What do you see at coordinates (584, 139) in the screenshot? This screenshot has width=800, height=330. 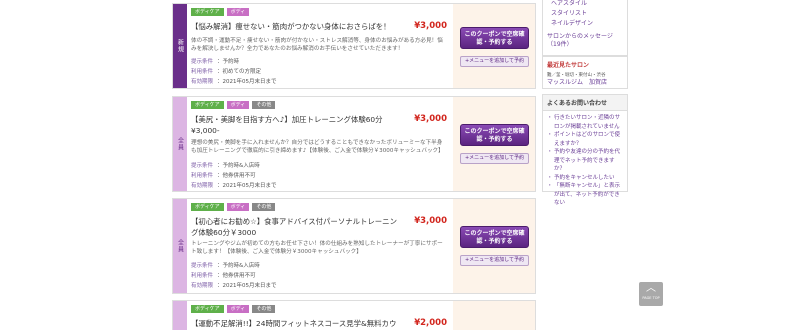 I see `faq-item: ポイントはどのサロンで使えますか？` at bounding box center [584, 139].